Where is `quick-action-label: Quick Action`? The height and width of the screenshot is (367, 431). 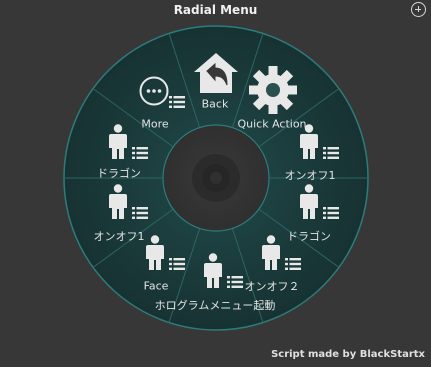 quick-action-label: Quick Action is located at coordinates (272, 124).